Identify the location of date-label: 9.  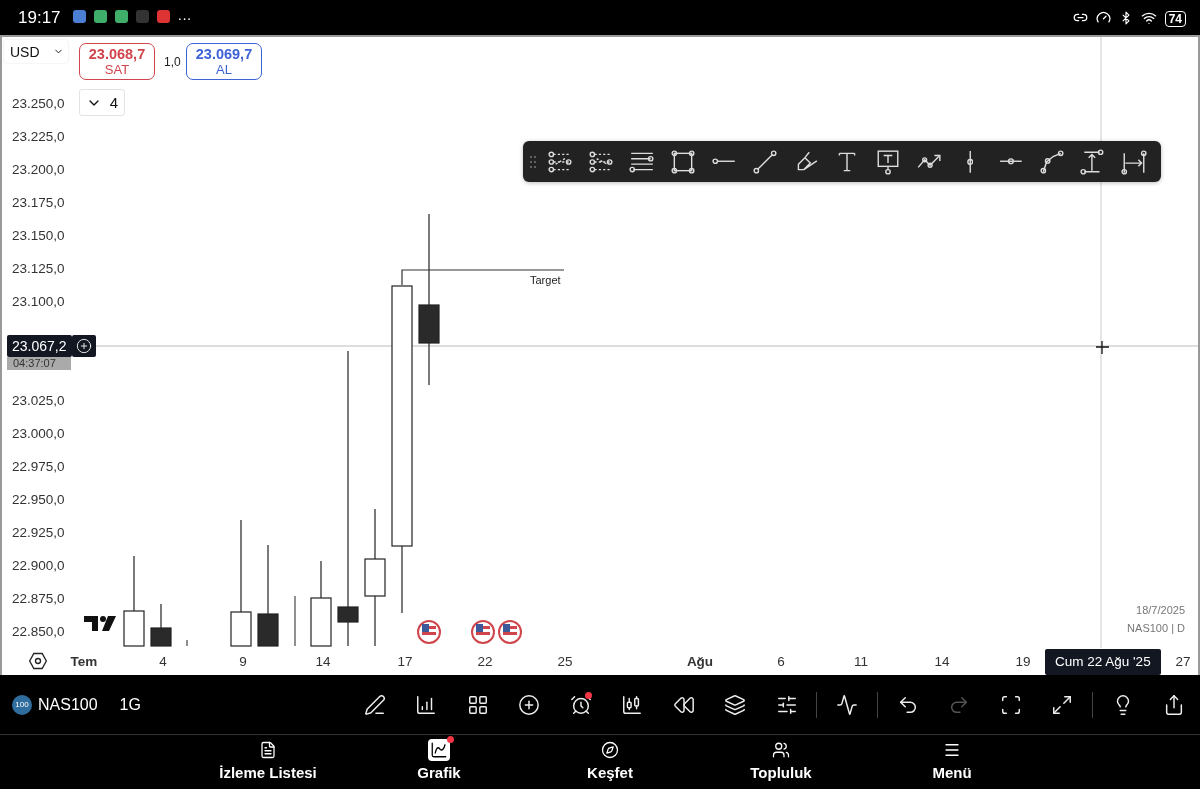
(243, 661).